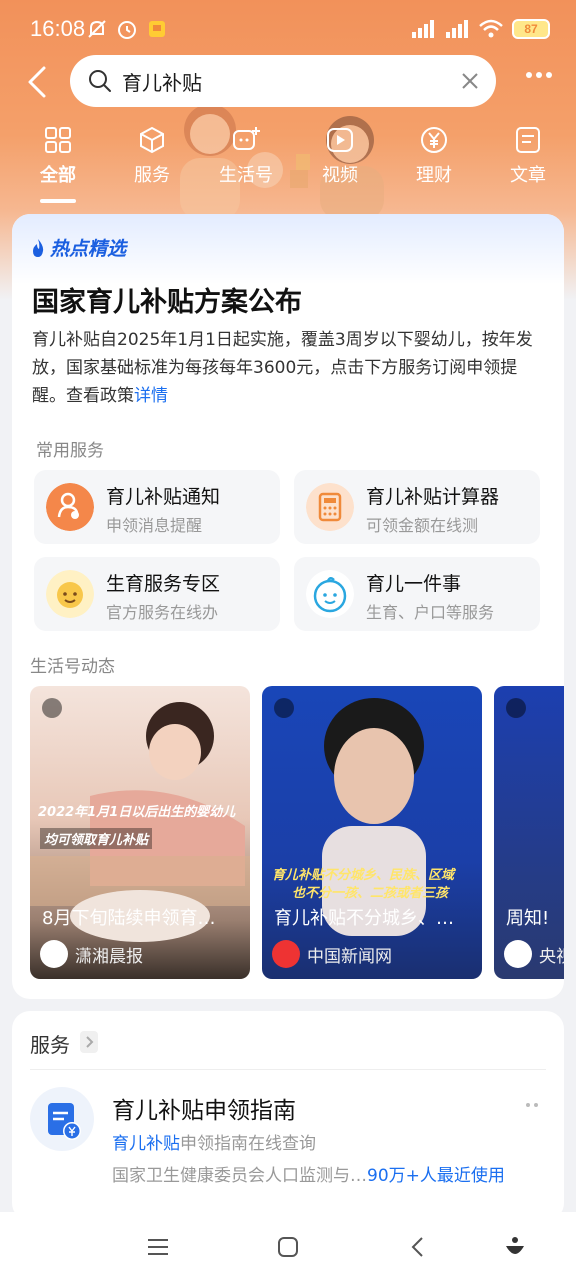 The width and height of the screenshot is (576, 1280). Describe the element at coordinates (283, 81) in the screenshot. I see `search-input: 育儿补贴` at that location.